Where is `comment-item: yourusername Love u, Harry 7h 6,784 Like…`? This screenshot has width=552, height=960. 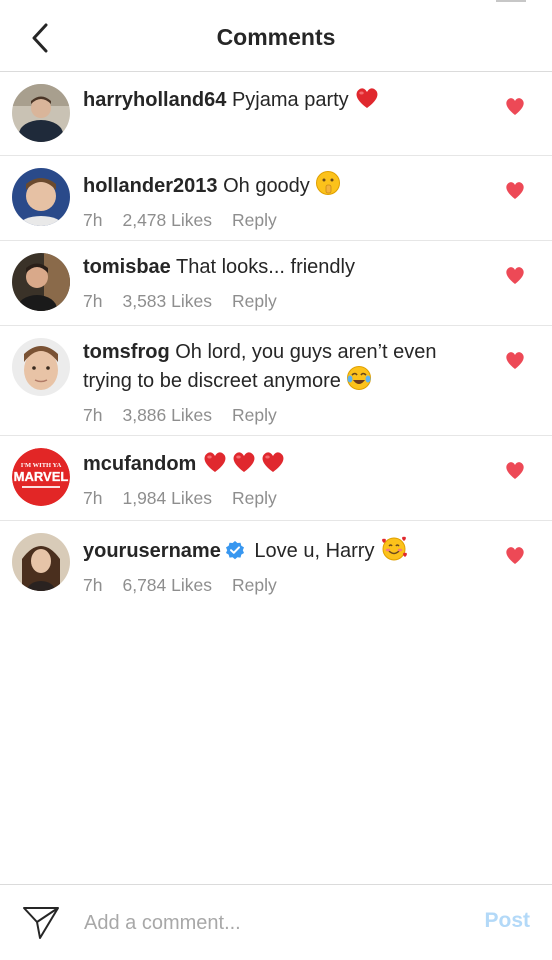 comment-item: yourusername Love u, Harry 7h 6,784 Like… is located at coordinates (276, 563).